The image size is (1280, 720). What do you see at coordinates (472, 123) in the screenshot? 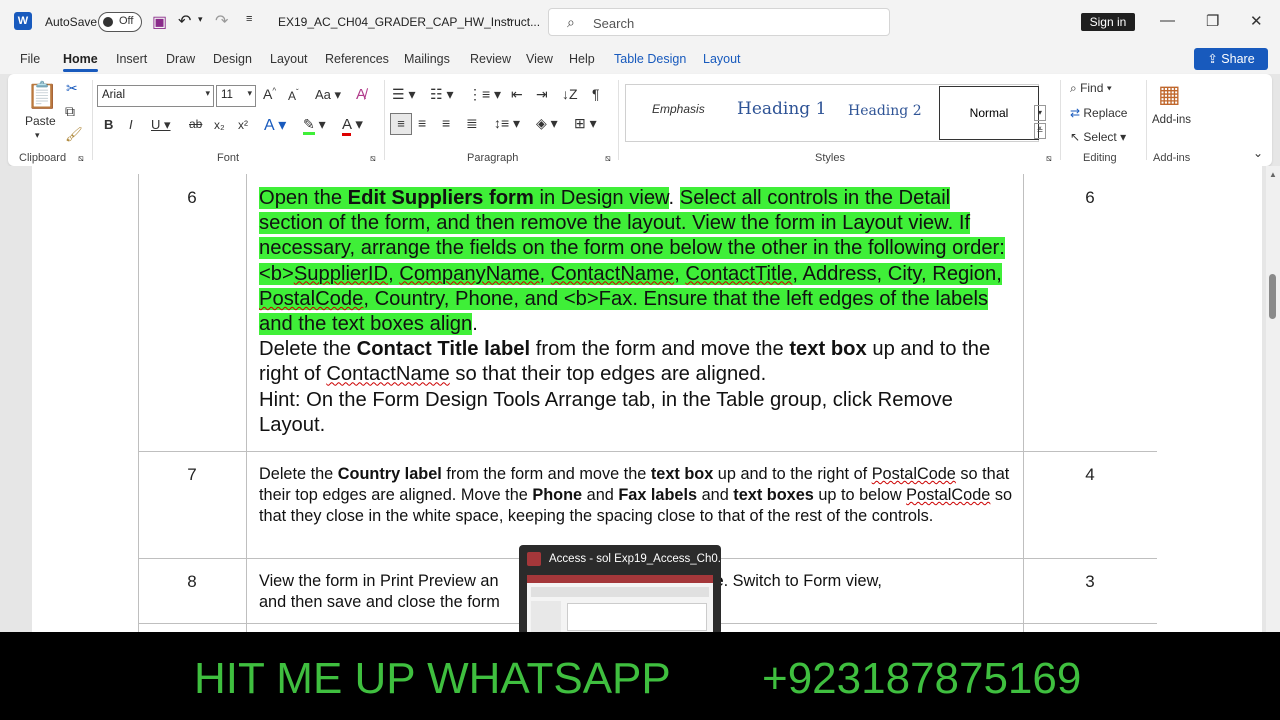
I see `justify-icon: ≣` at bounding box center [472, 123].